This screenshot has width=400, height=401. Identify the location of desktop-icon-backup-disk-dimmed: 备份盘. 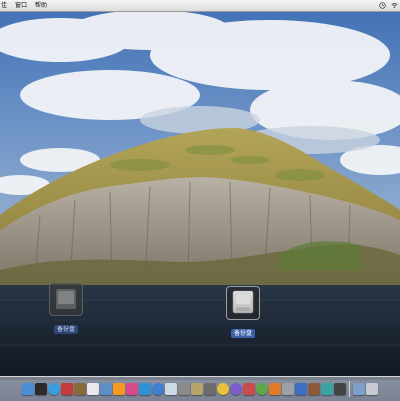
(66, 308).